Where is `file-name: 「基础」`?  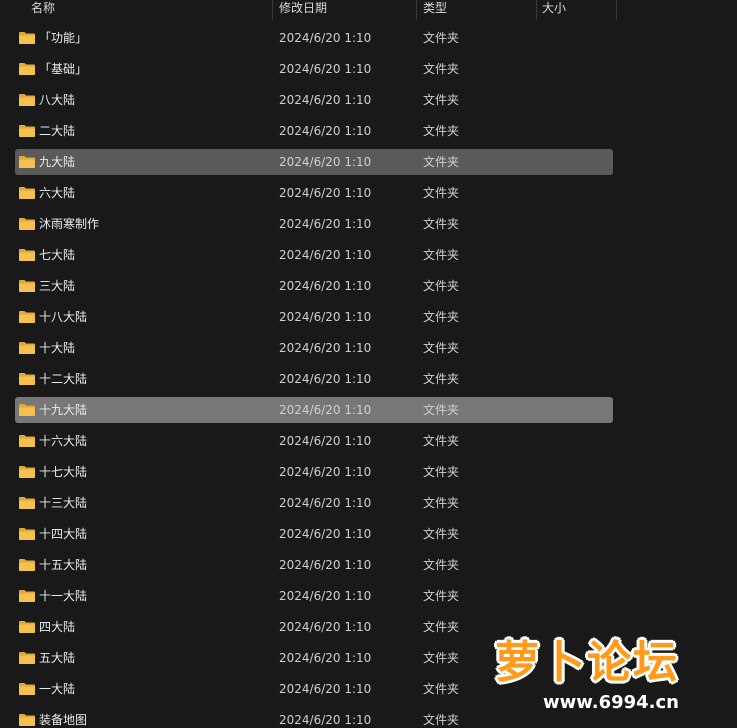
file-name: 「基础」 is located at coordinates (63, 69).